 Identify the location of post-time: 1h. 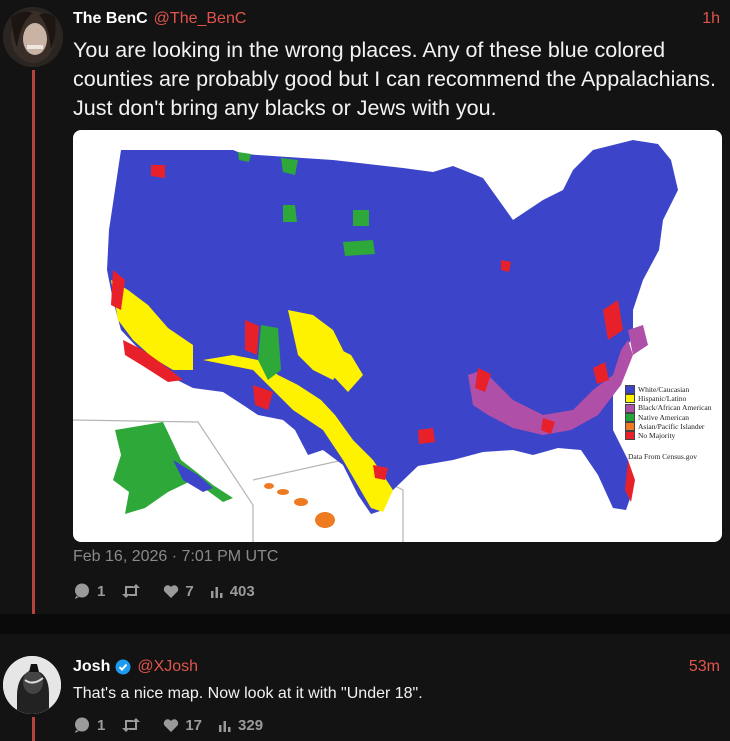
(711, 19).